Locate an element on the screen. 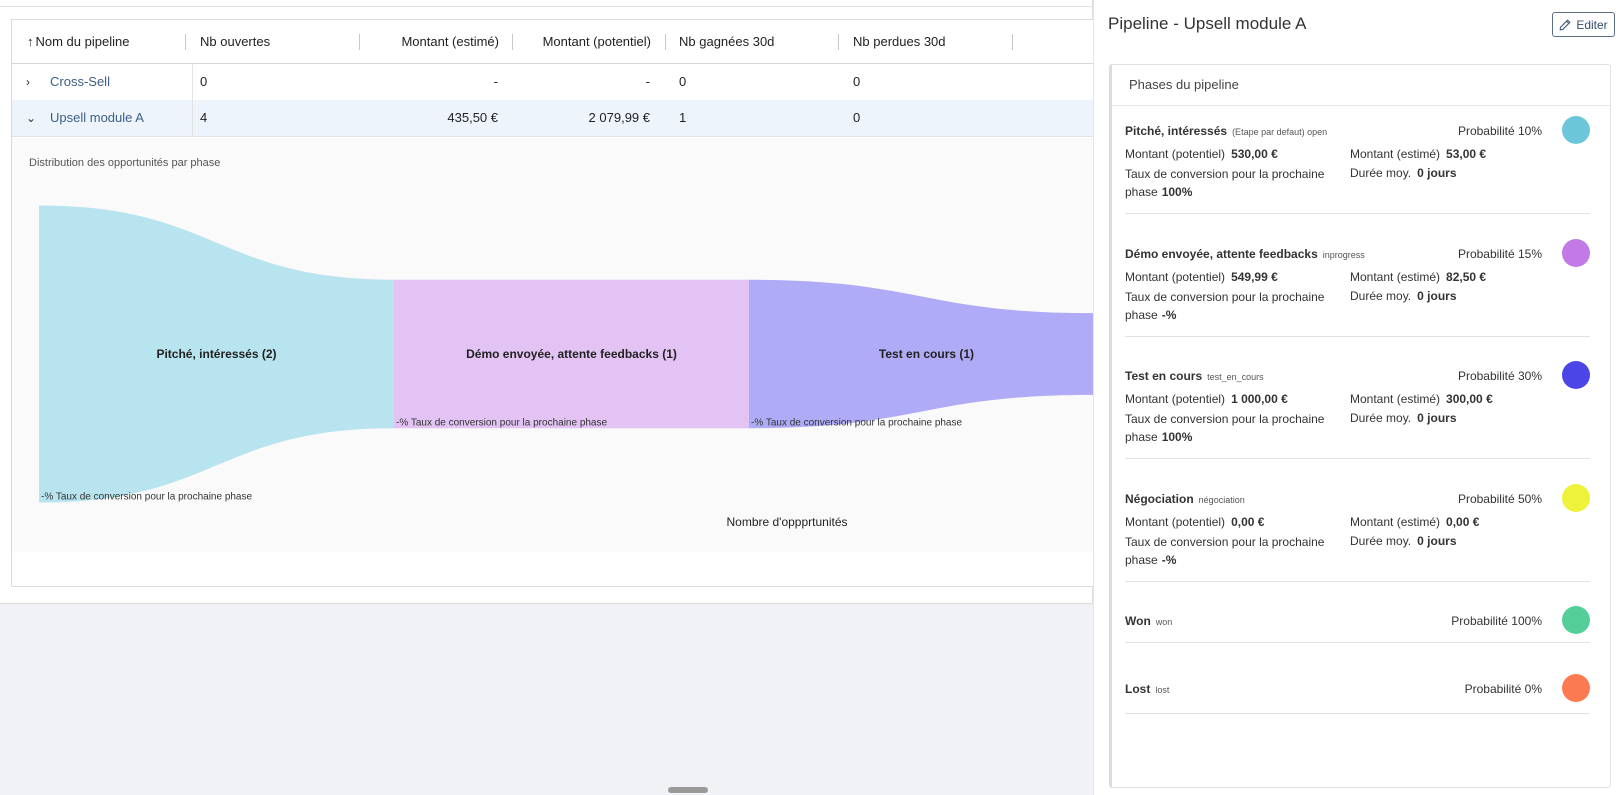 The image size is (1621, 795). sankey-stage-label: Test en cours (1) is located at coordinates (926, 354).